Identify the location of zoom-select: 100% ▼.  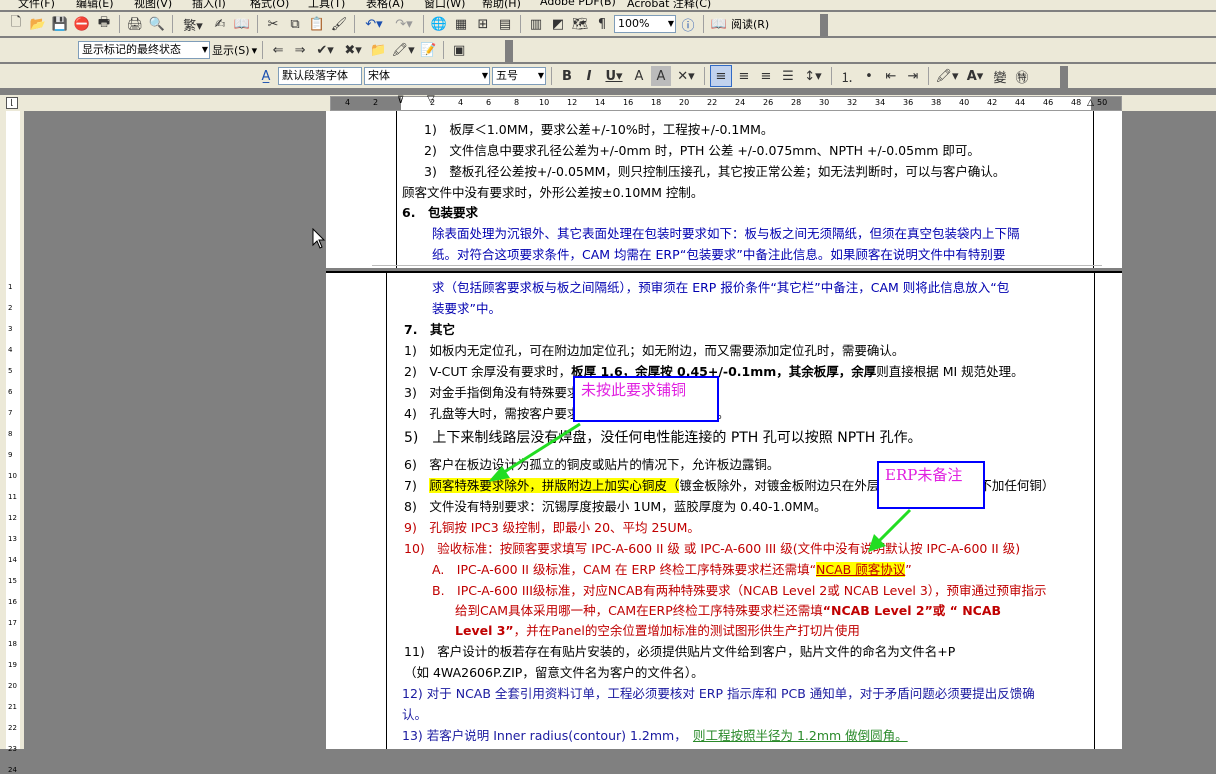
(645, 24).